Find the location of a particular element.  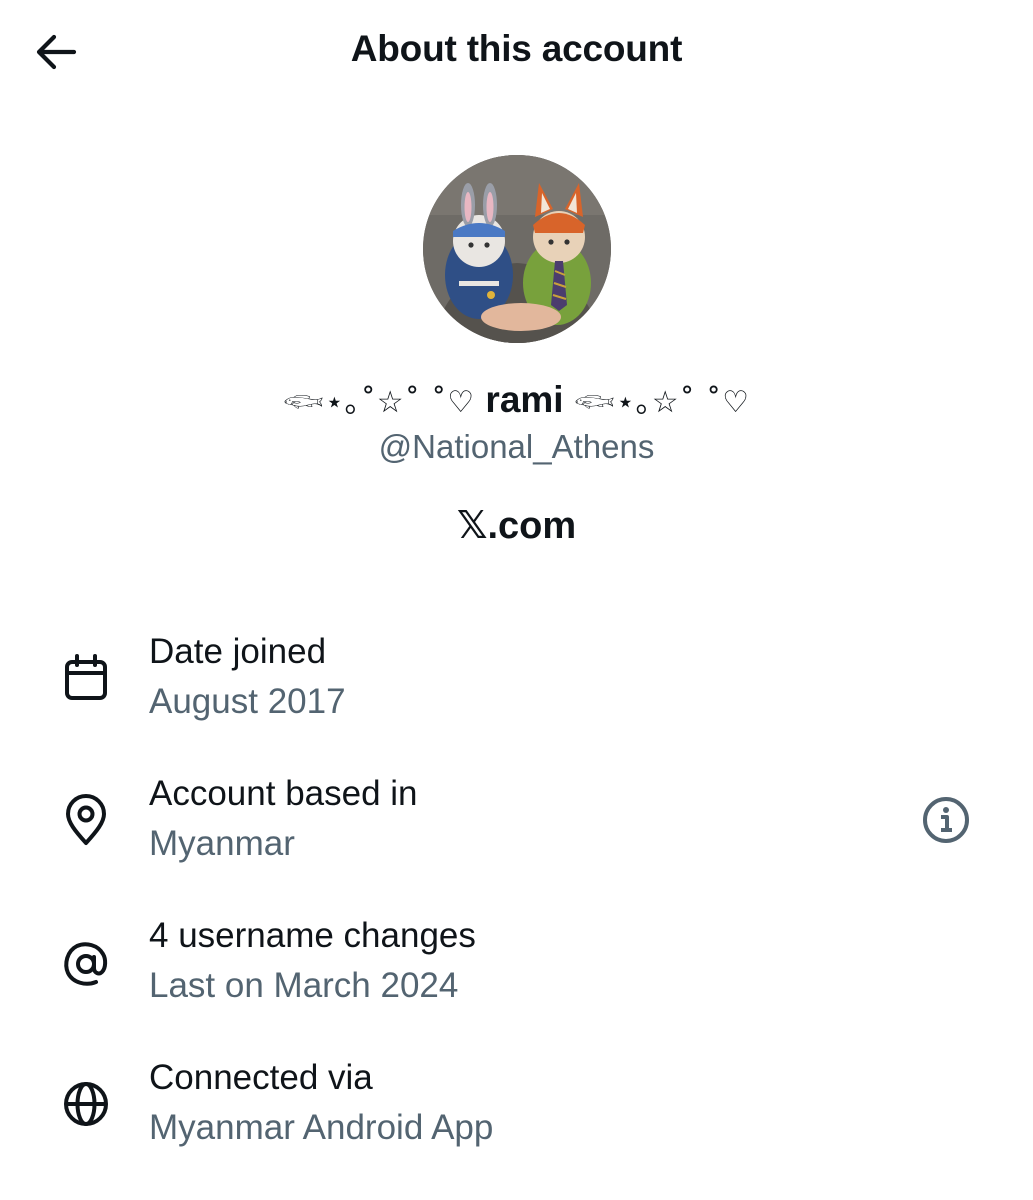

top-bar: About this account is located at coordinates (516, 52).